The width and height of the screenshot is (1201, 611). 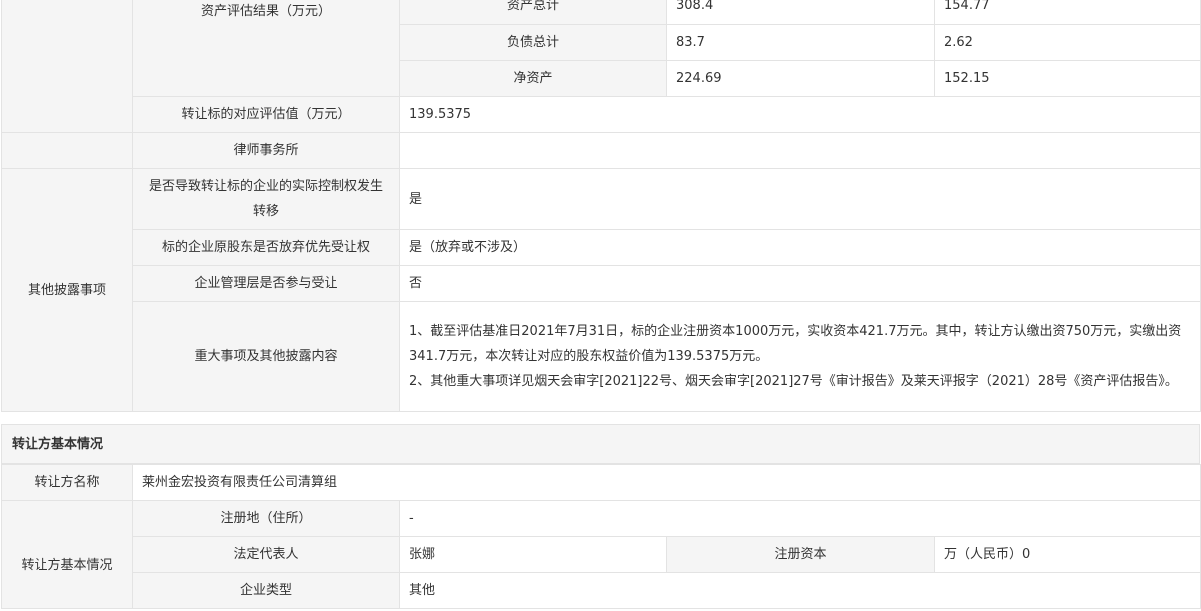 I want to click on legal-rep-label: 法定代表人, so click(x=266, y=554).